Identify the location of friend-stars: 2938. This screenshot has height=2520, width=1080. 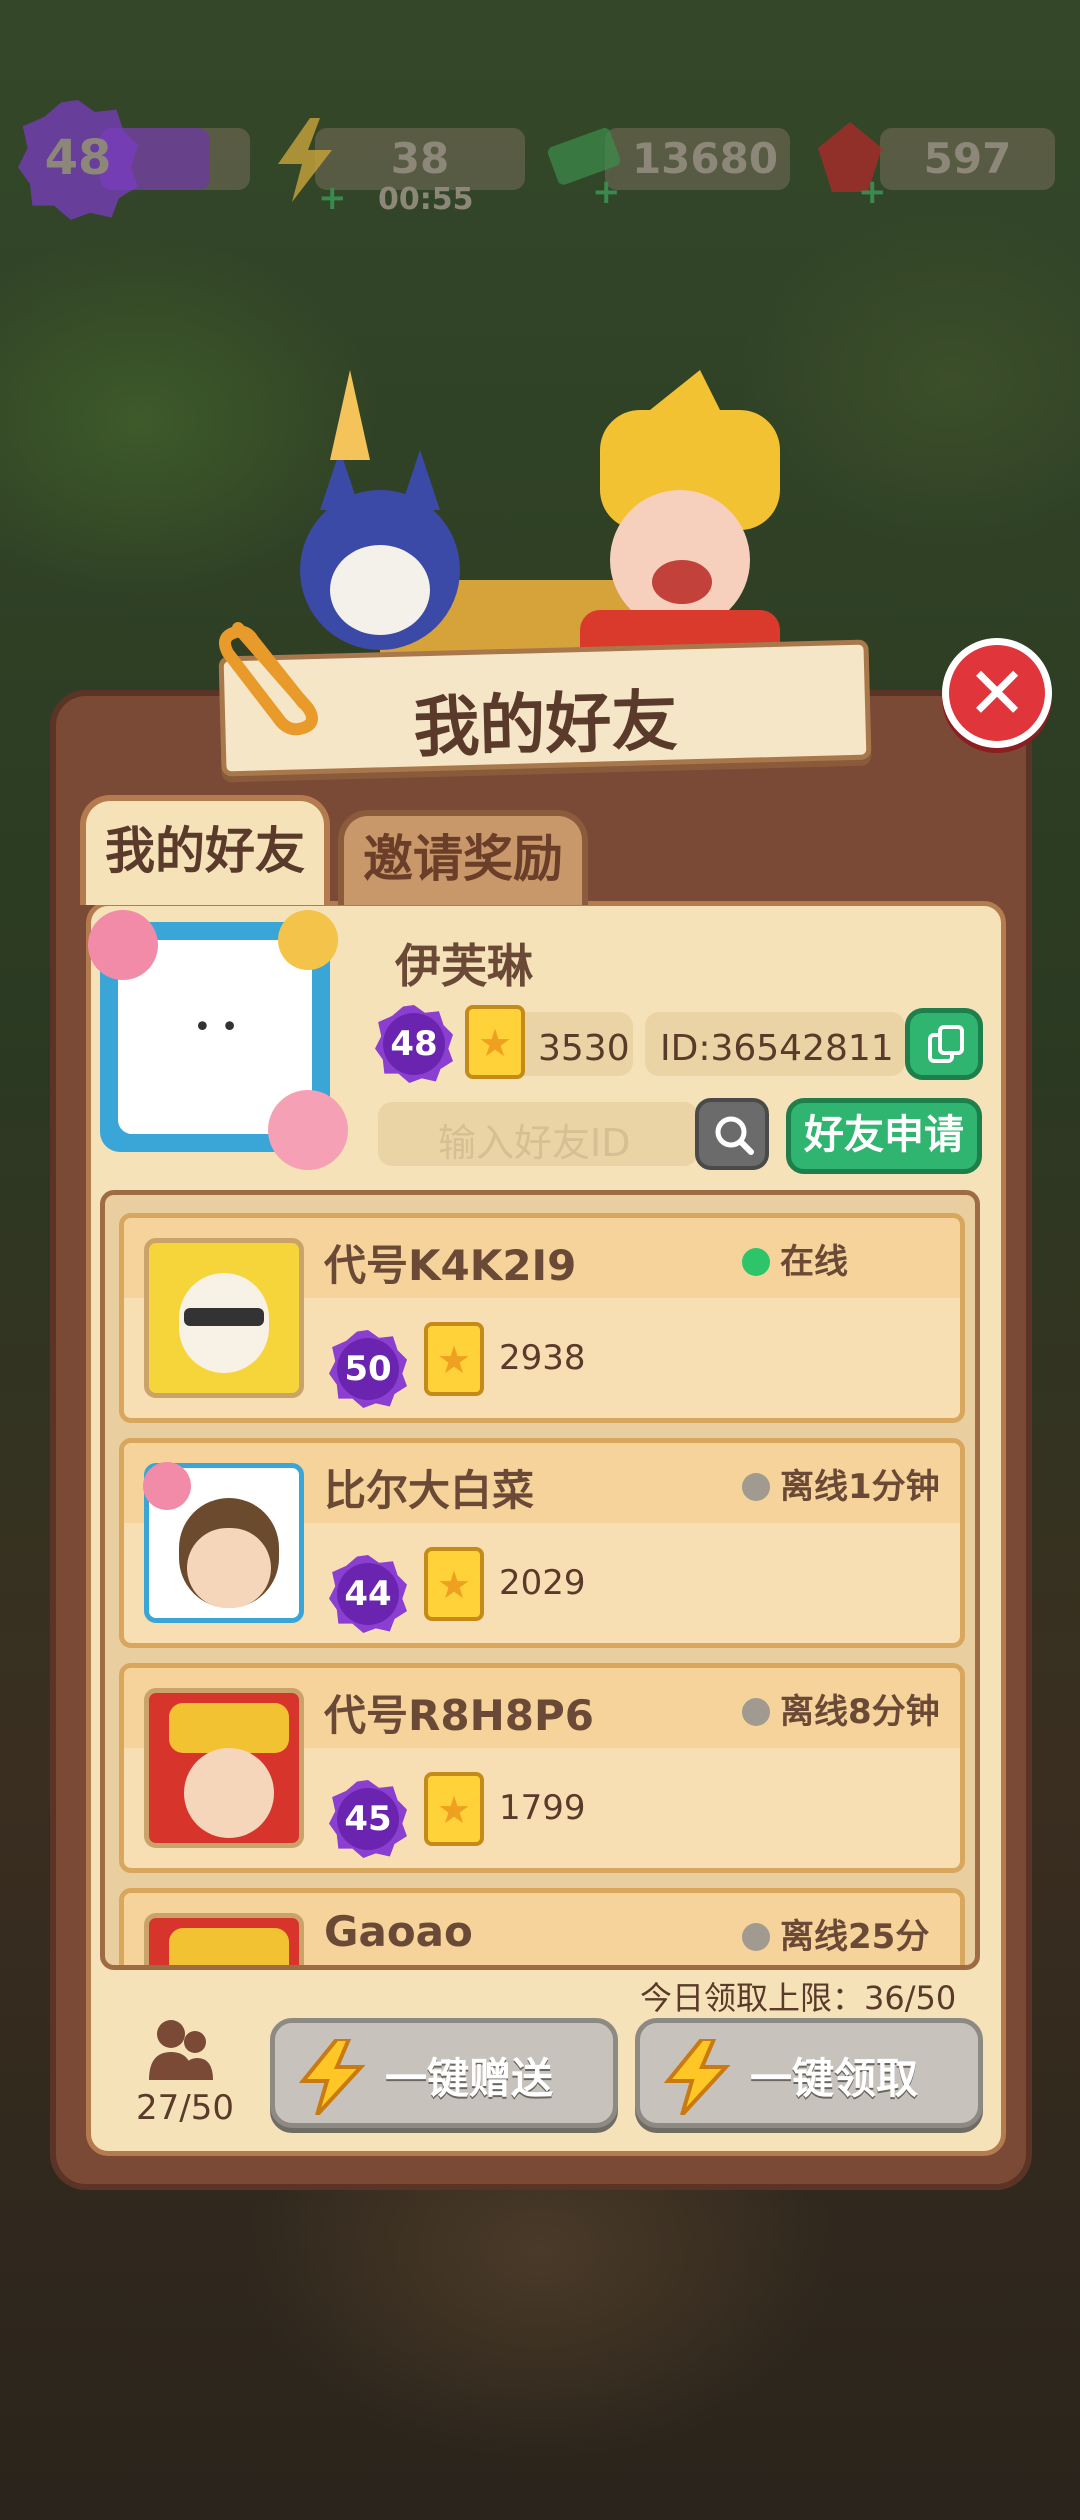
(542, 1358).